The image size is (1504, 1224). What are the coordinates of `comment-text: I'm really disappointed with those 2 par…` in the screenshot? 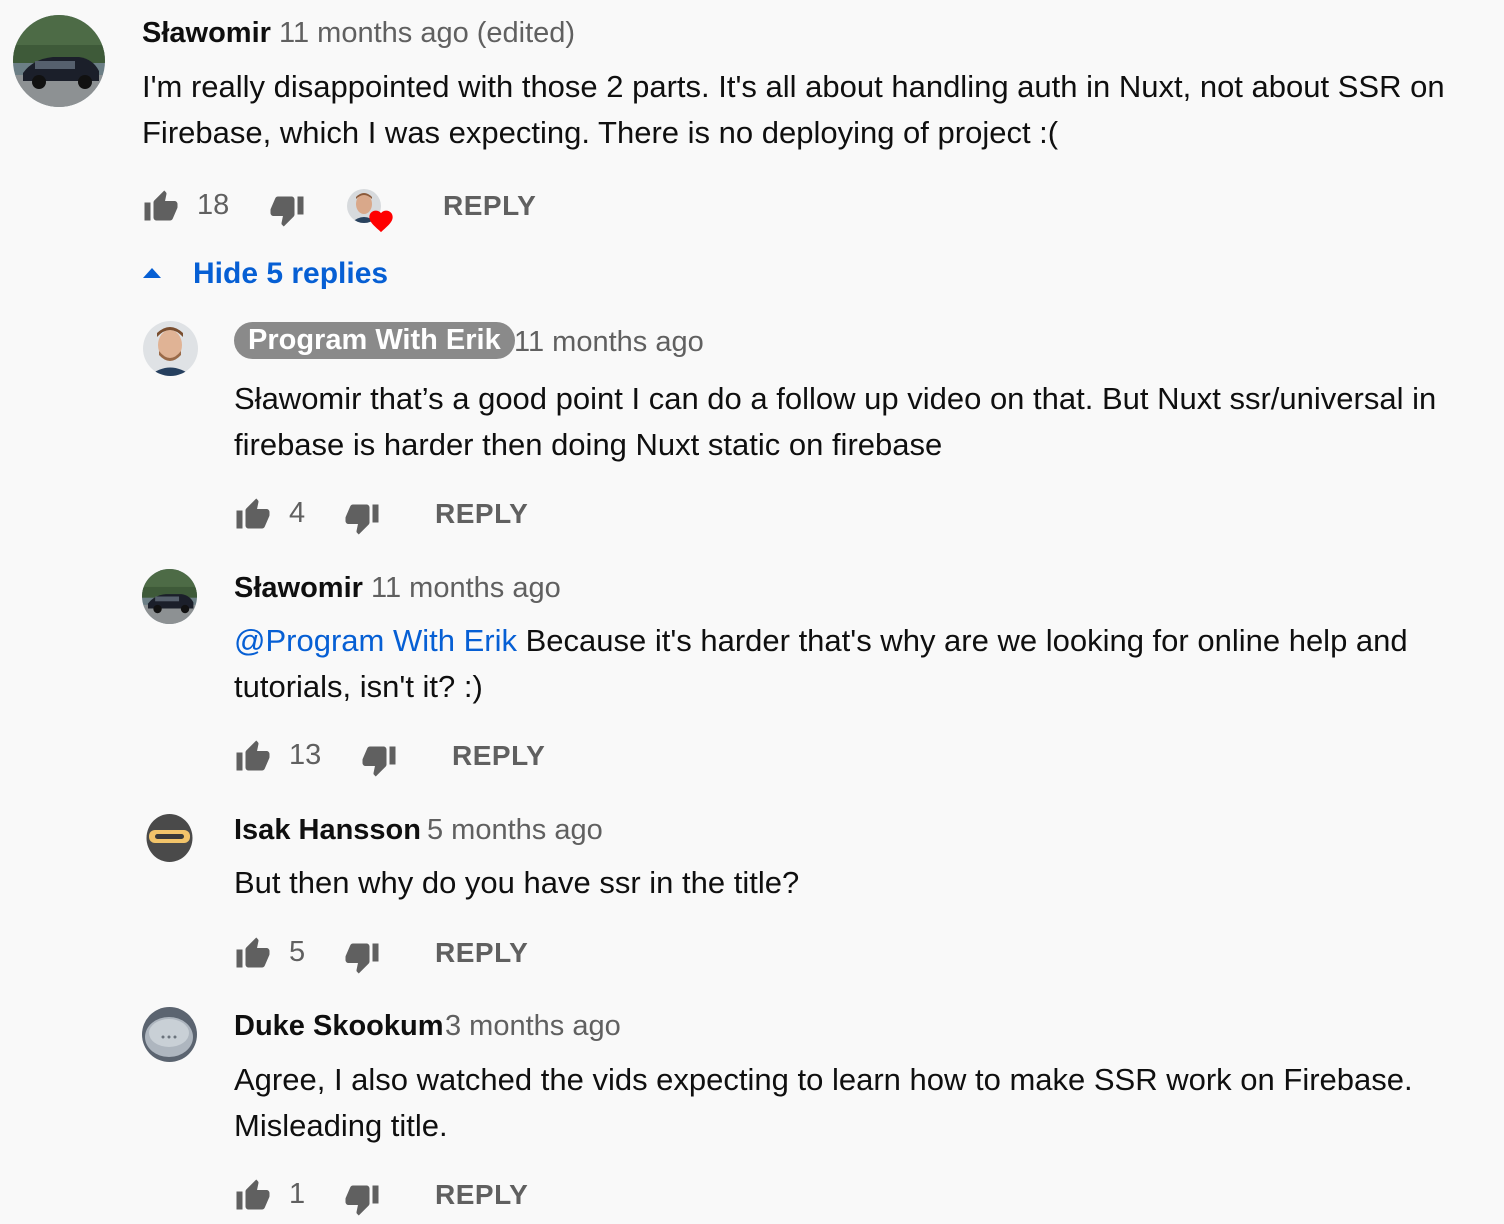 It's located at (793, 109).